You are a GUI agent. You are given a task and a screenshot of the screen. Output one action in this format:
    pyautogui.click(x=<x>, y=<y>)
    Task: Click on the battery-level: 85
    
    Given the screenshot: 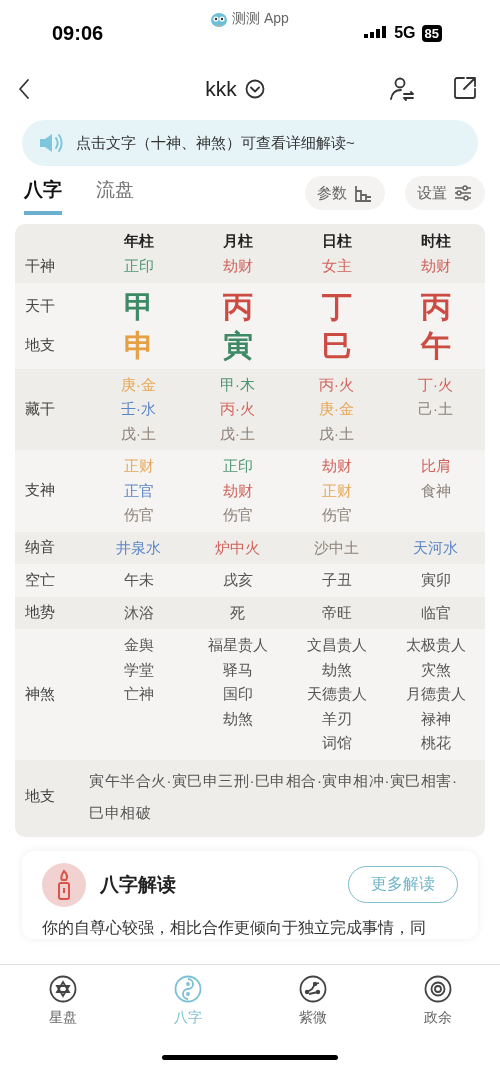 What is the action you would take?
    pyautogui.click(x=431, y=33)
    